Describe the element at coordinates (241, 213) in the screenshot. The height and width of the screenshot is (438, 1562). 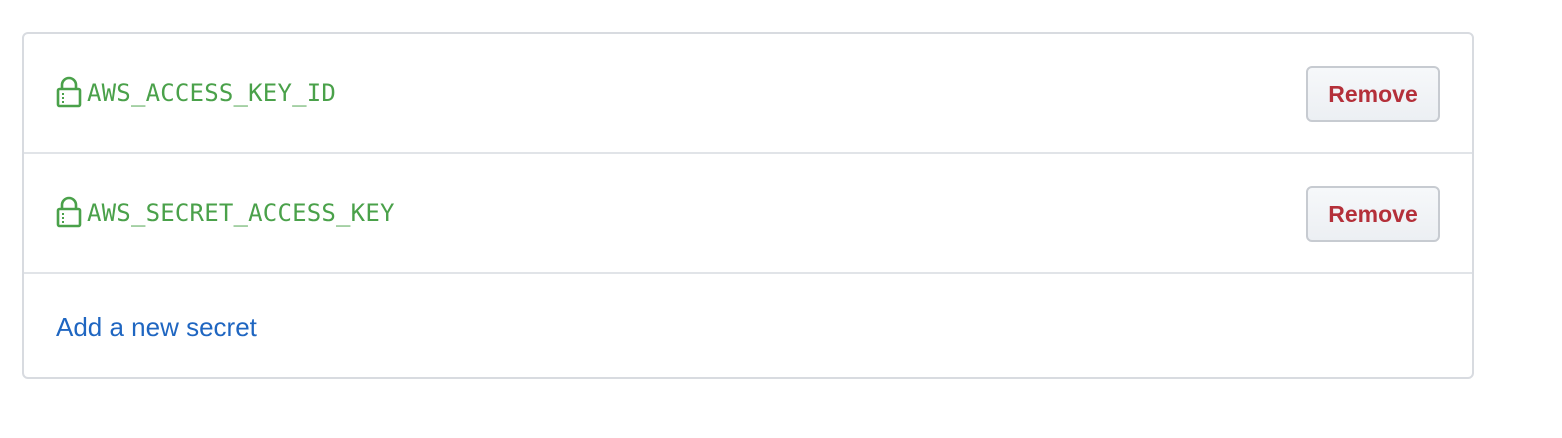
I see `secret-name: AWS_SECRET_ACCESS_KEY` at that location.